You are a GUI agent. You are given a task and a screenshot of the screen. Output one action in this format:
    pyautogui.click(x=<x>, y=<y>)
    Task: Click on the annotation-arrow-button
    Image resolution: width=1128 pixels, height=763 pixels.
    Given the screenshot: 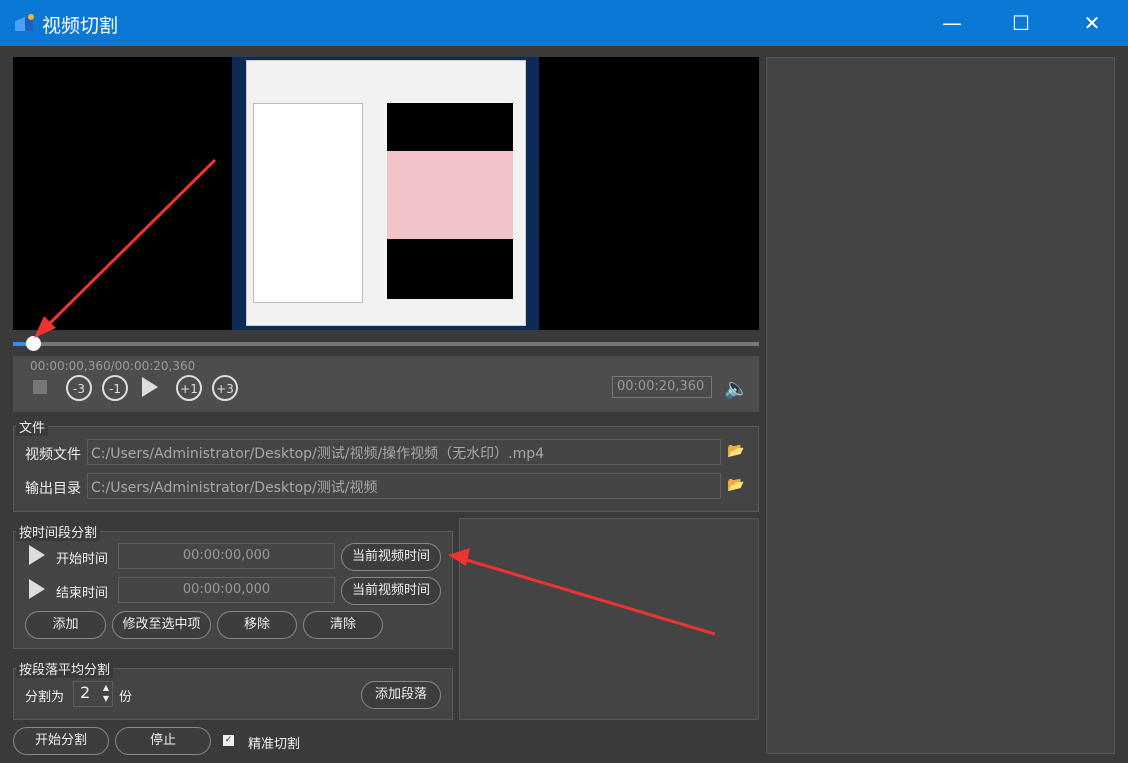 What is the action you would take?
    pyautogui.click(x=587, y=596)
    